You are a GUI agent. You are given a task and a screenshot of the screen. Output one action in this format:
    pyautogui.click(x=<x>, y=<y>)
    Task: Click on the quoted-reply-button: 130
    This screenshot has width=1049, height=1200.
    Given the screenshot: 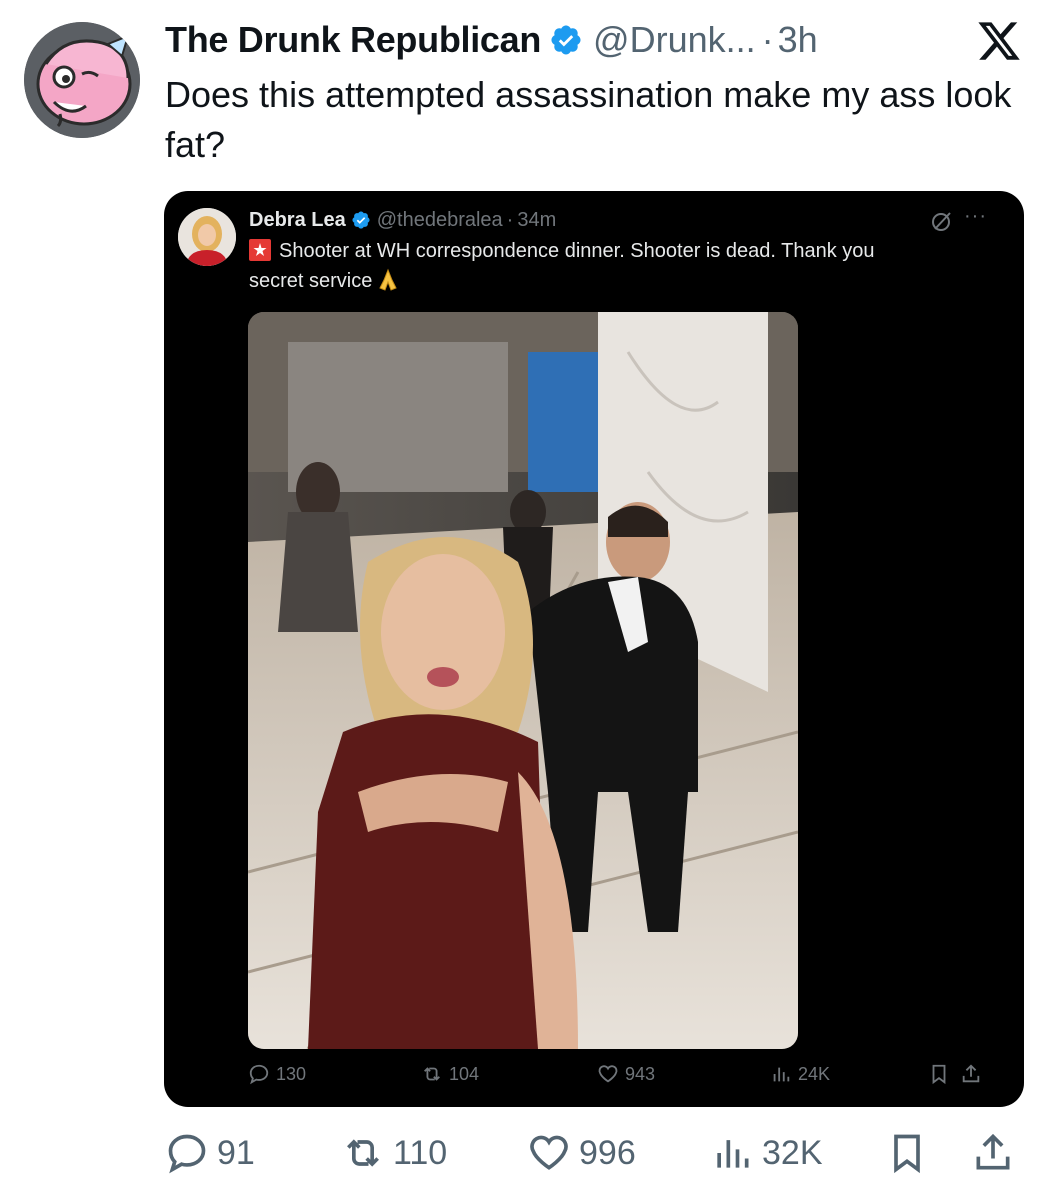 What is the action you would take?
    pyautogui.click(x=277, y=1074)
    